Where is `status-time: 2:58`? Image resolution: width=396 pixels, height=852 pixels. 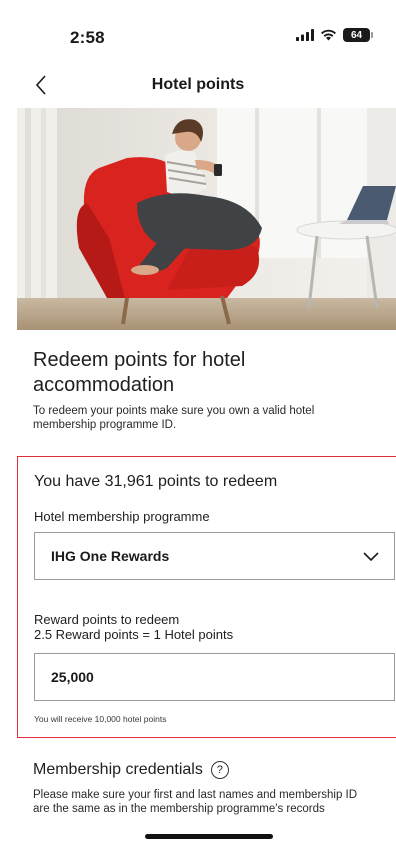 status-time: 2:58 is located at coordinates (87, 37).